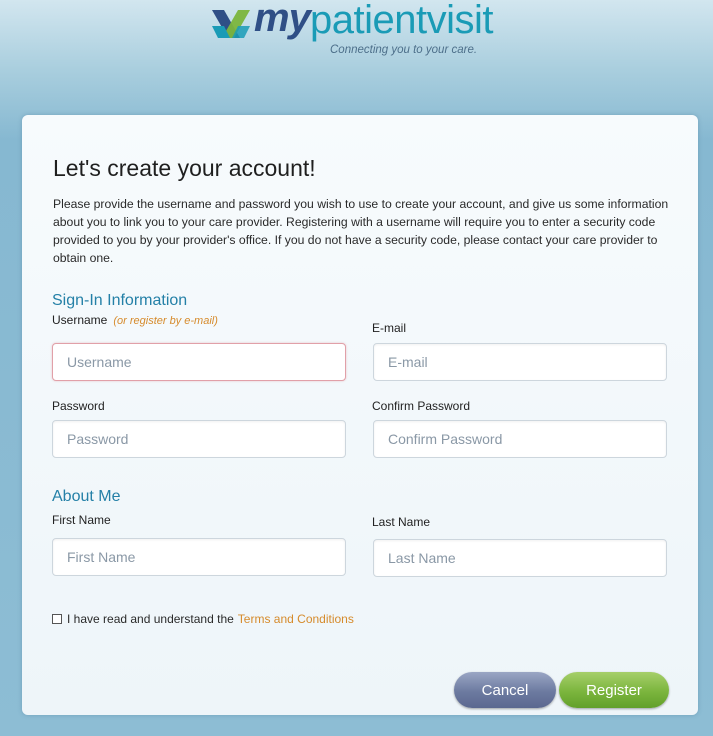 Image resolution: width=713 pixels, height=736 pixels. I want to click on brand-tagline: Connecting you to your care., so click(404, 50).